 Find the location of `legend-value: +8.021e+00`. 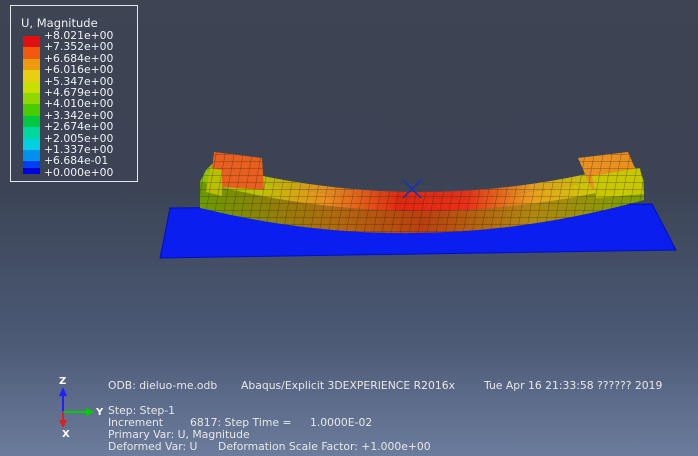

legend-value: +8.021e+00 is located at coordinates (79, 35).